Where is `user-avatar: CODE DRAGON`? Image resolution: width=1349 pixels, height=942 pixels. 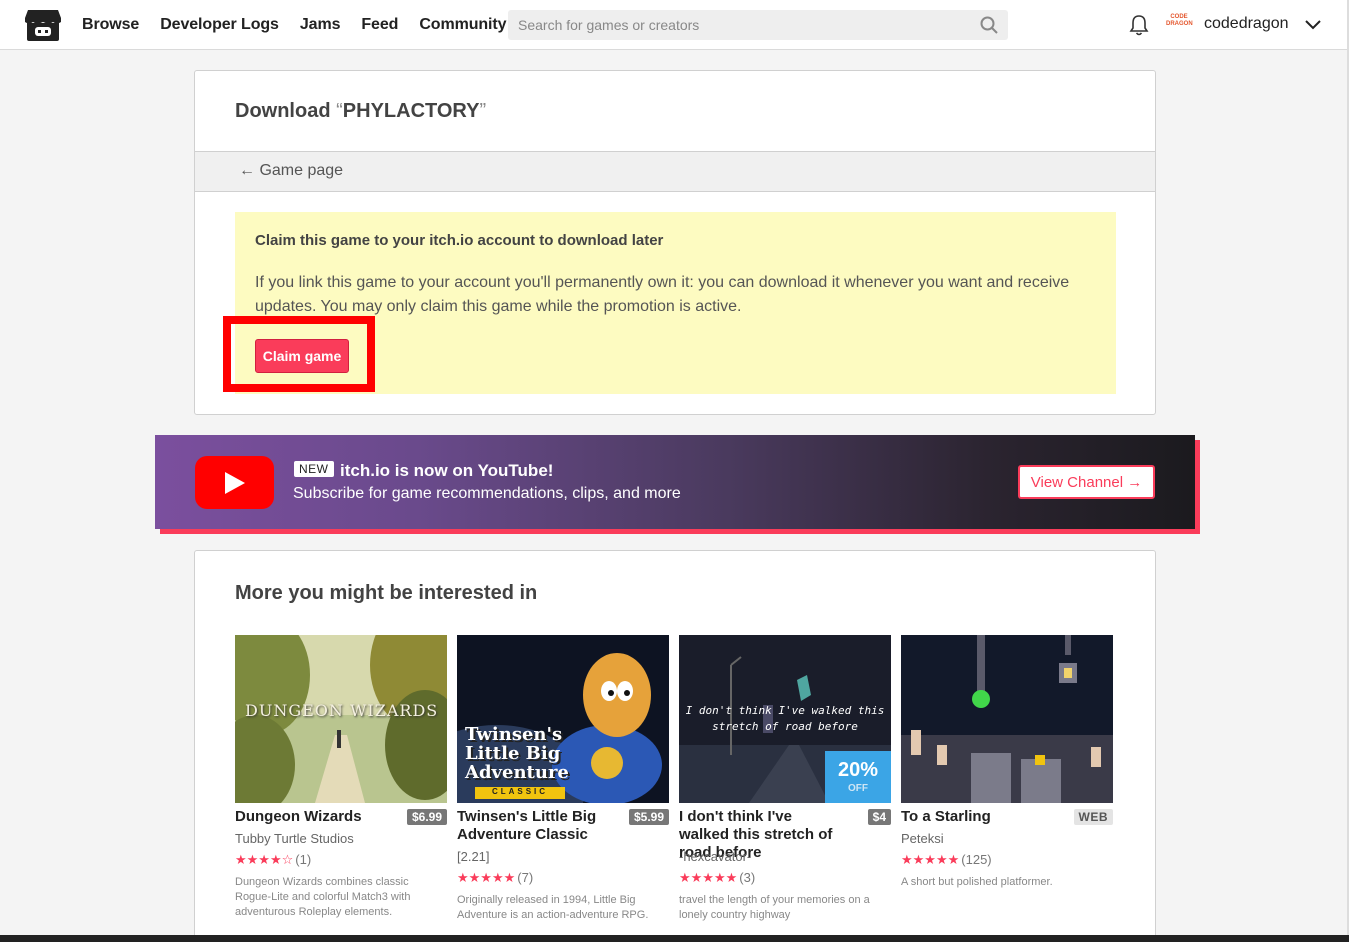
user-avatar: CODE DRAGON is located at coordinates (1179, 25).